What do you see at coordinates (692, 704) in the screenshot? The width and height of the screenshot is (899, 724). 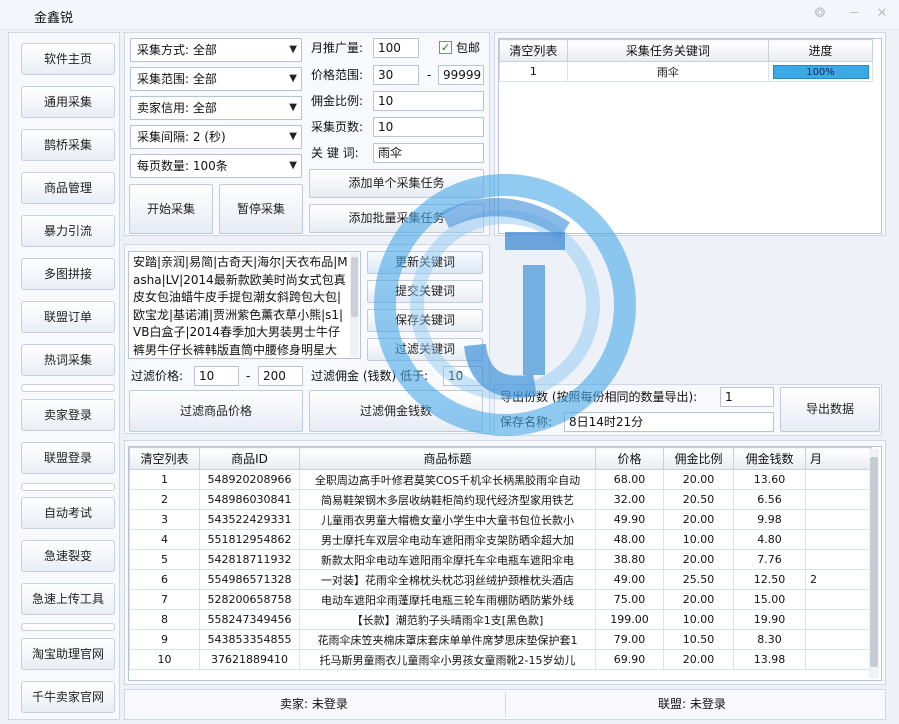 I see `alliance-status: 联盟: 未登录` at bounding box center [692, 704].